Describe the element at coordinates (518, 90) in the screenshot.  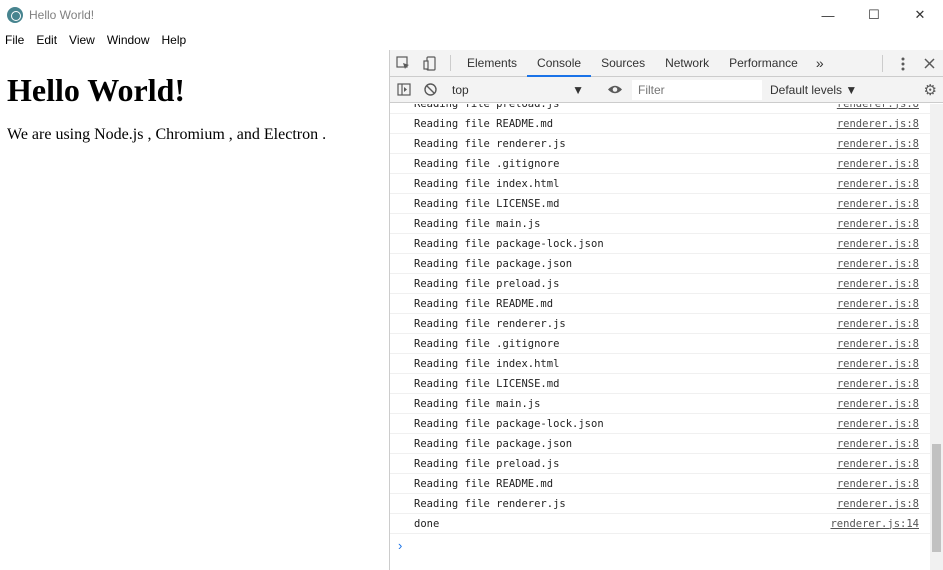
I see `context-selector: top ▼` at that location.